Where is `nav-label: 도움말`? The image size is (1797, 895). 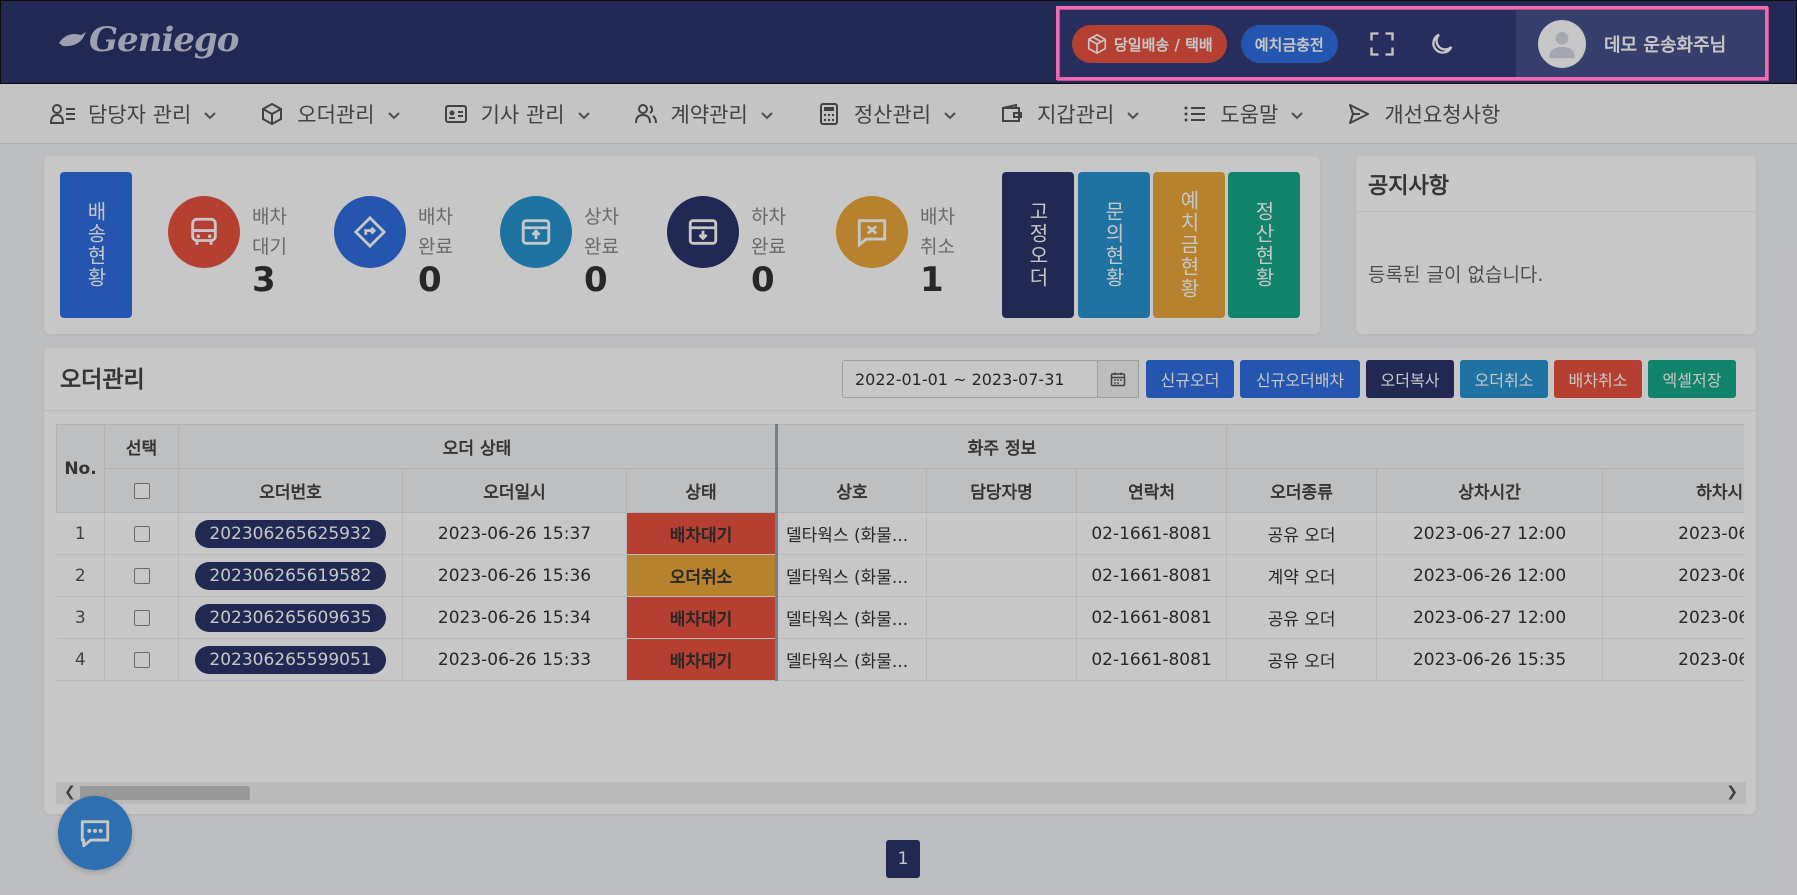 nav-label: 도움말 is located at coordinates (1249, 114).